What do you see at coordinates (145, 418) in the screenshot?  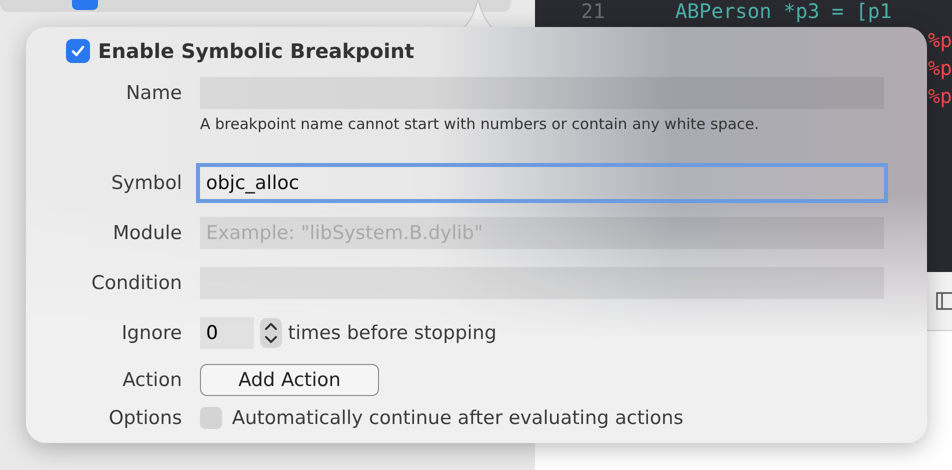 I see `field-label: Options` at bounding box center [145, 418].